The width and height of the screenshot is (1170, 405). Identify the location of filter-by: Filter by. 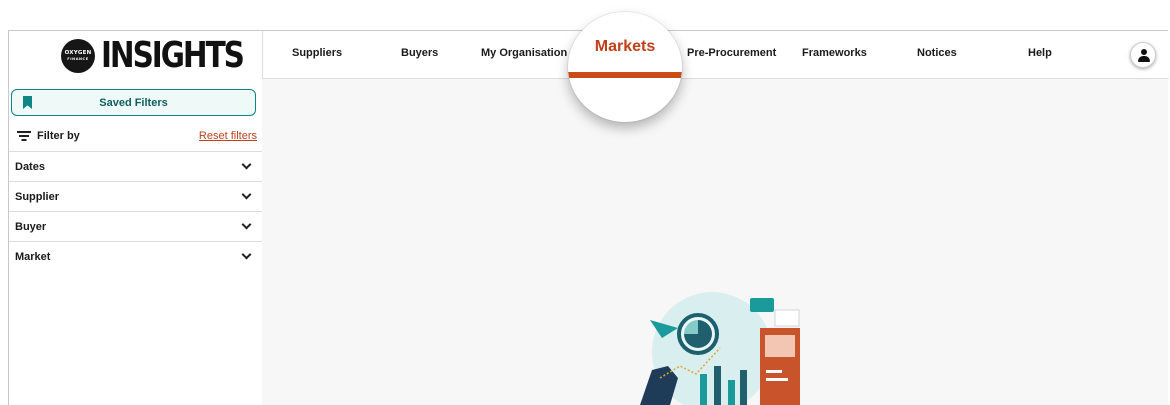
(48, 136).